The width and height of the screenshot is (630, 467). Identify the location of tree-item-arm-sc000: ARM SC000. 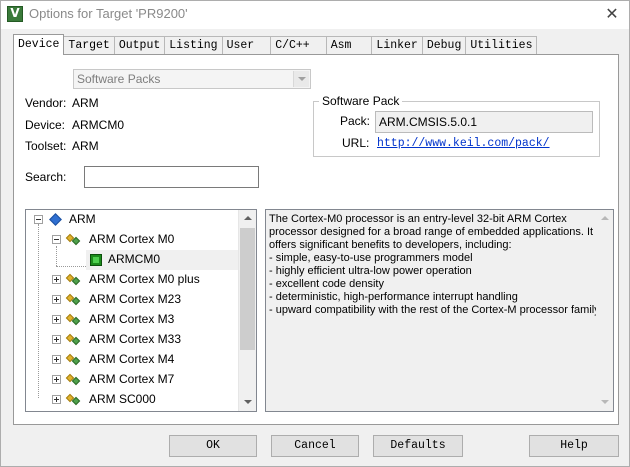
(132, 400).